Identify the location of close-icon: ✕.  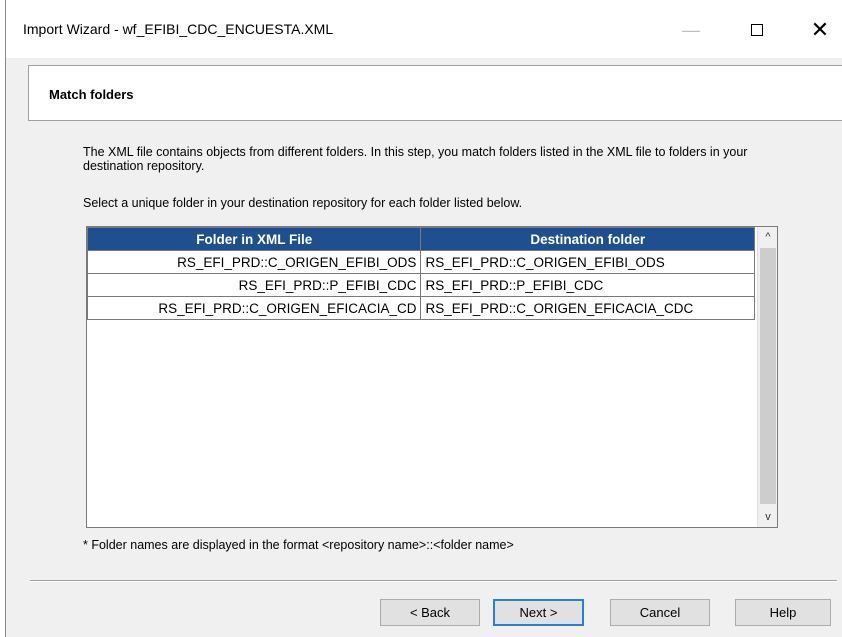
(819, 30).